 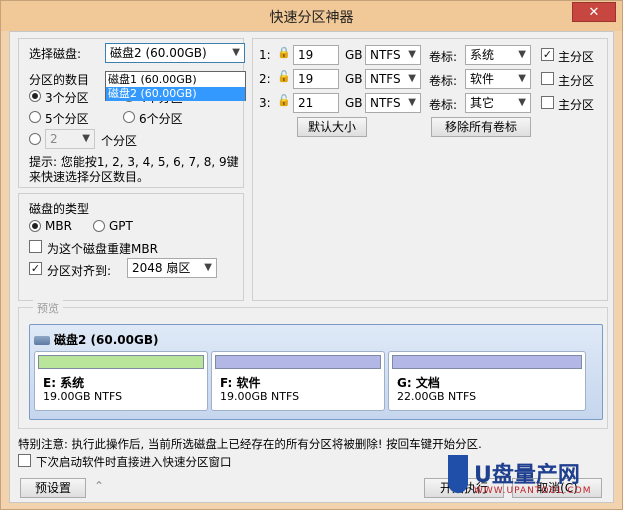 I want to click on partition-3-fs-value: NTFS, so click(x=385, y=103).